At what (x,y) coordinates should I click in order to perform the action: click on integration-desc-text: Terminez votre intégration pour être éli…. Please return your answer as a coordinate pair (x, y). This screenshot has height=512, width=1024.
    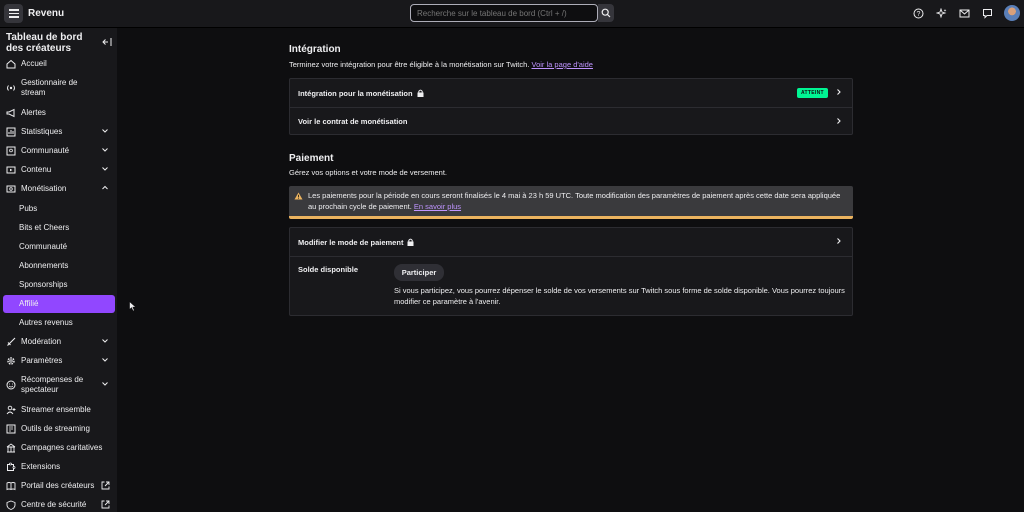
    Looking at the image, I should click on (409, 64).